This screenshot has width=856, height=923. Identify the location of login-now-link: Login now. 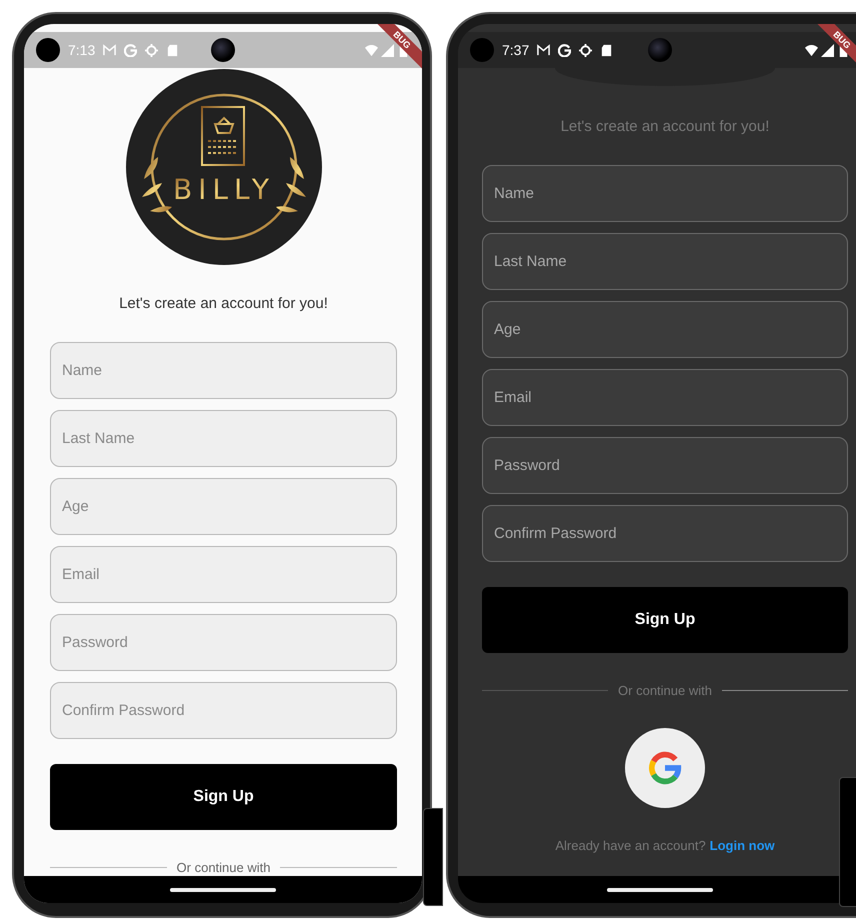
(742, 845).